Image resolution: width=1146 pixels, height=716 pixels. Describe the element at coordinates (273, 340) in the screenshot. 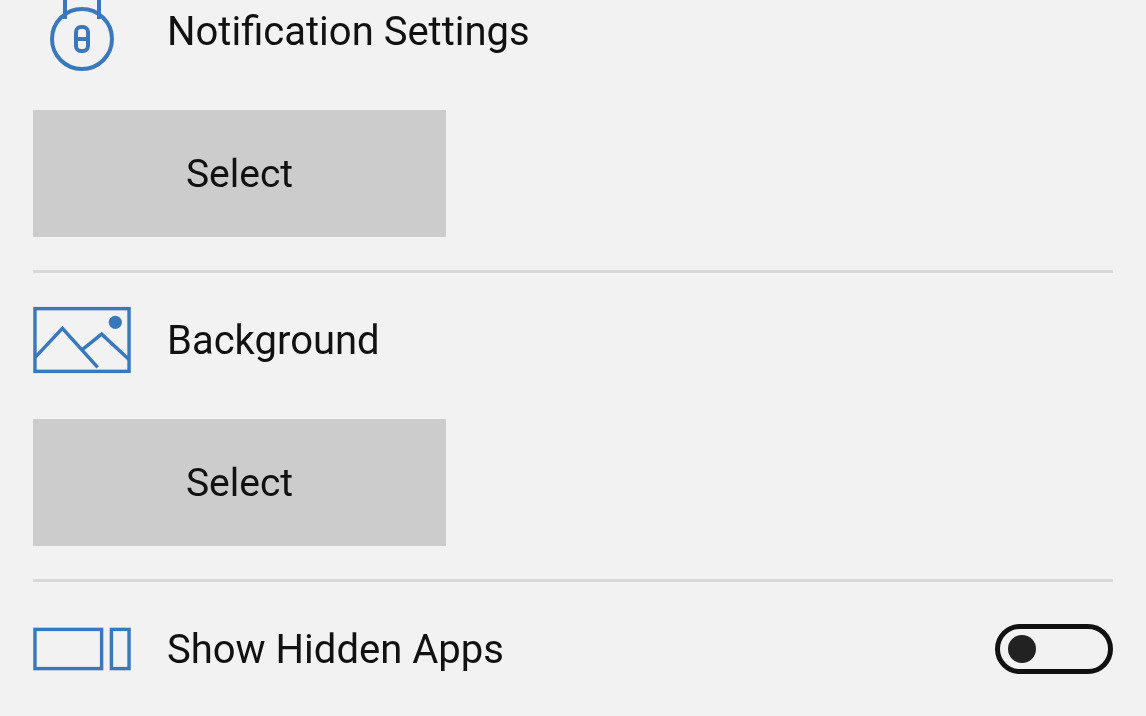

I see `setting-label: Background` at that location.